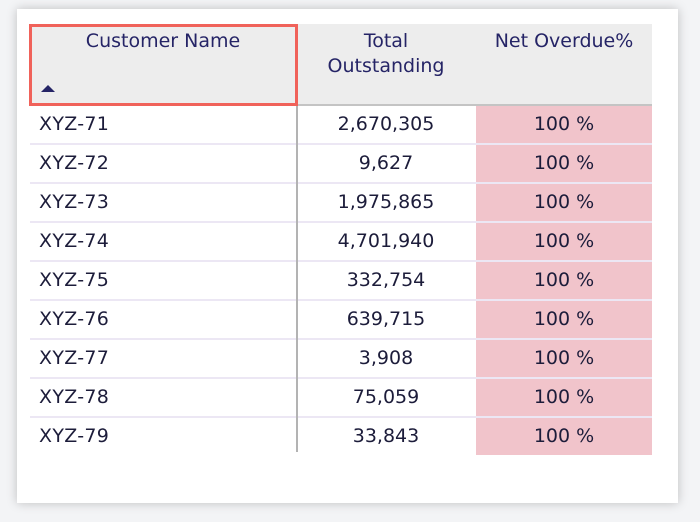 This screenshot has height=522, width=700. Describe the element at coordinates (74, 241) in the screenshot. I see `customer-name-cell: XYZ-74` at that location.